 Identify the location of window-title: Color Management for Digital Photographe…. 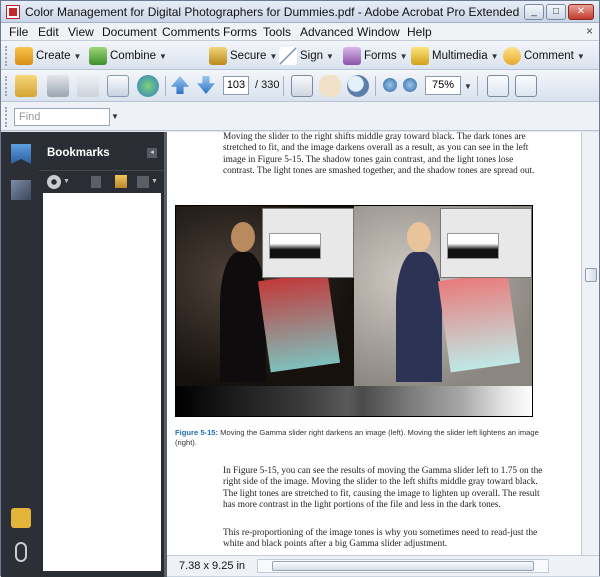
(272, 12).